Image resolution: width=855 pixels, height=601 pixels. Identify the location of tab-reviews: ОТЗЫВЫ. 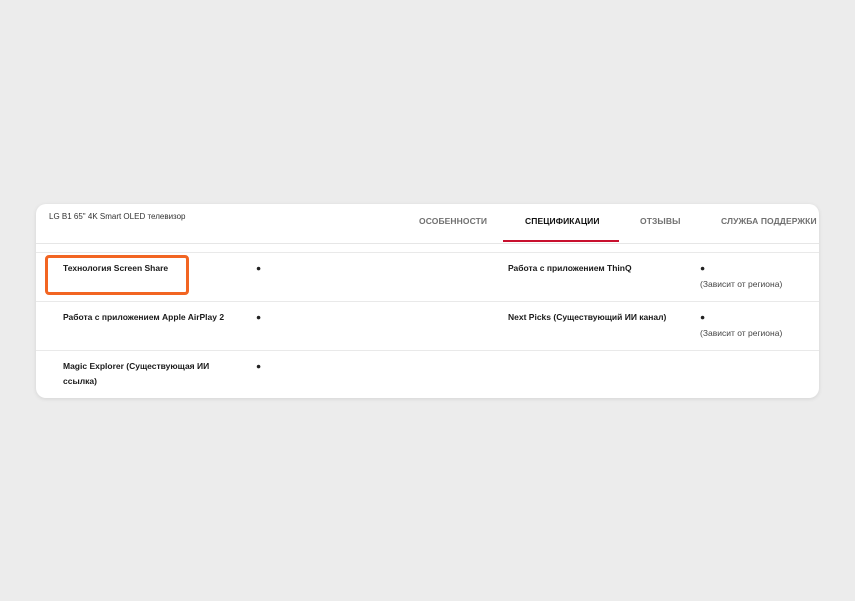
(660, 221).